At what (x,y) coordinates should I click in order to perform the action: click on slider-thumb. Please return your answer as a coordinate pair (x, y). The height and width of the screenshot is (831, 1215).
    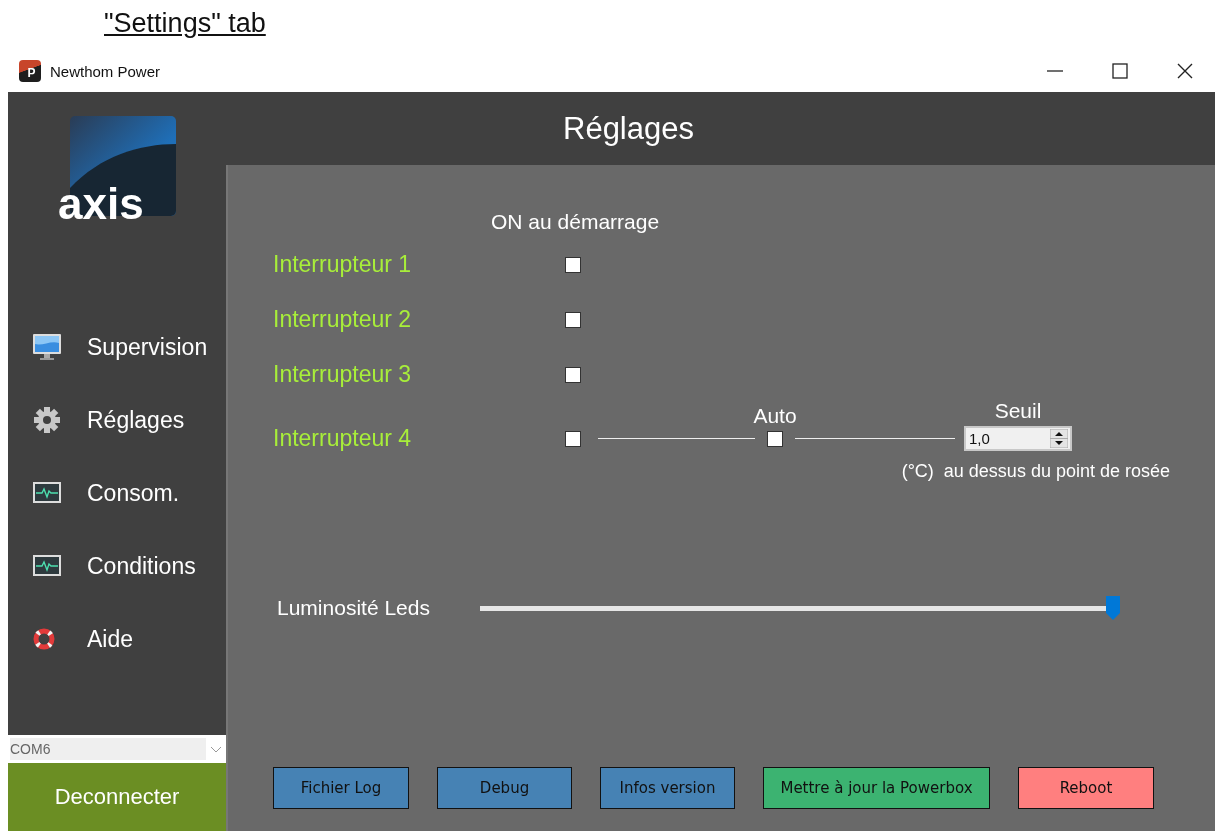
    Looking at the image, I should click on (1113, 608).